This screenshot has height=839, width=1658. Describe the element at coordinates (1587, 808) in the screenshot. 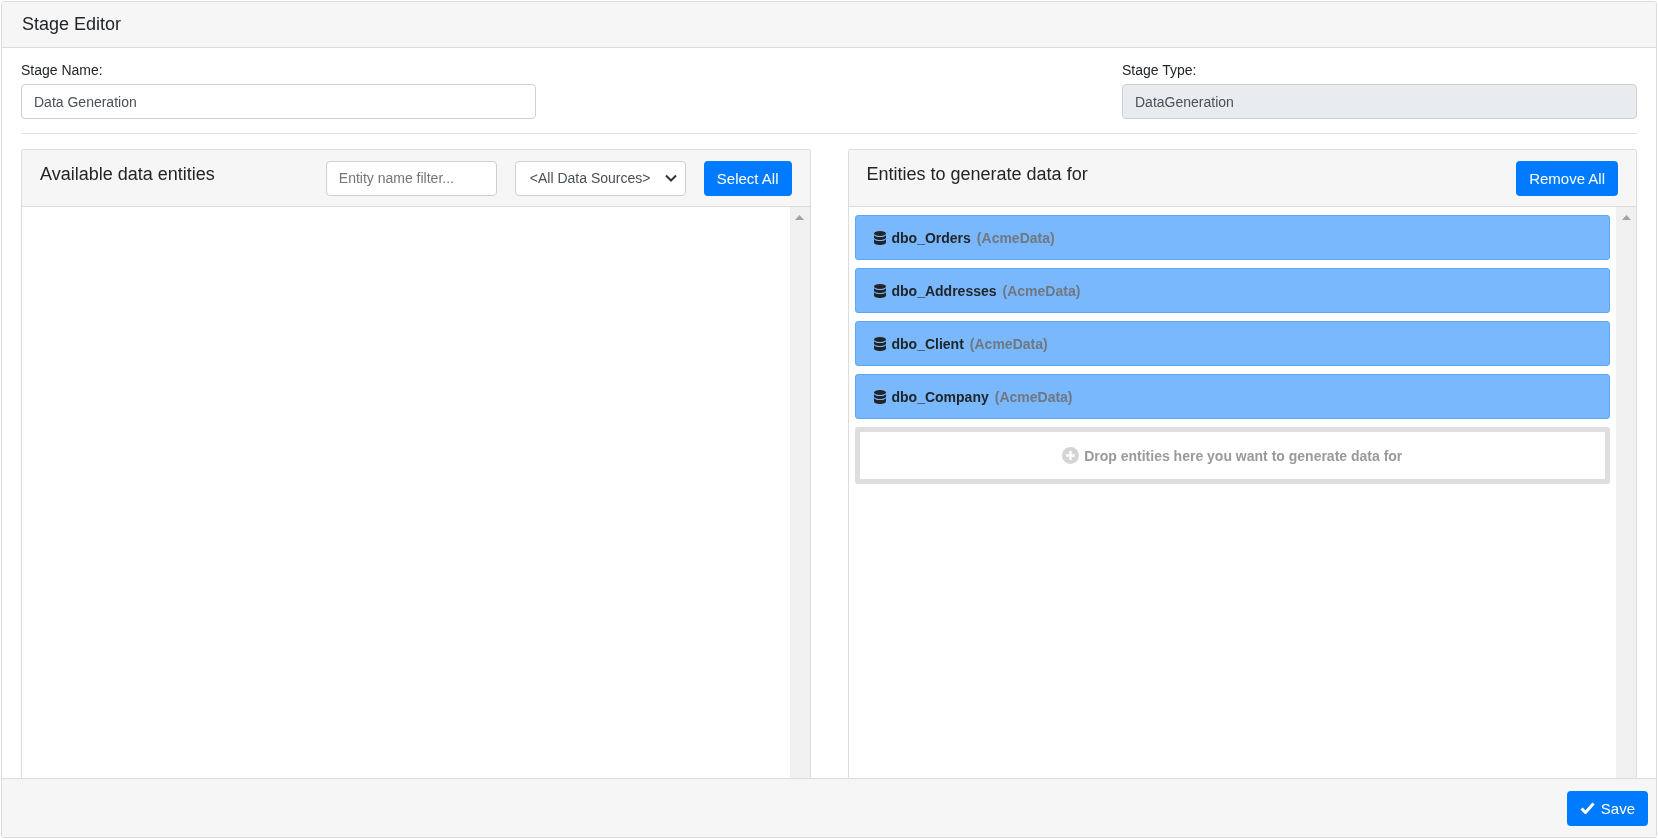

I see `checkmark-icon` at that location.